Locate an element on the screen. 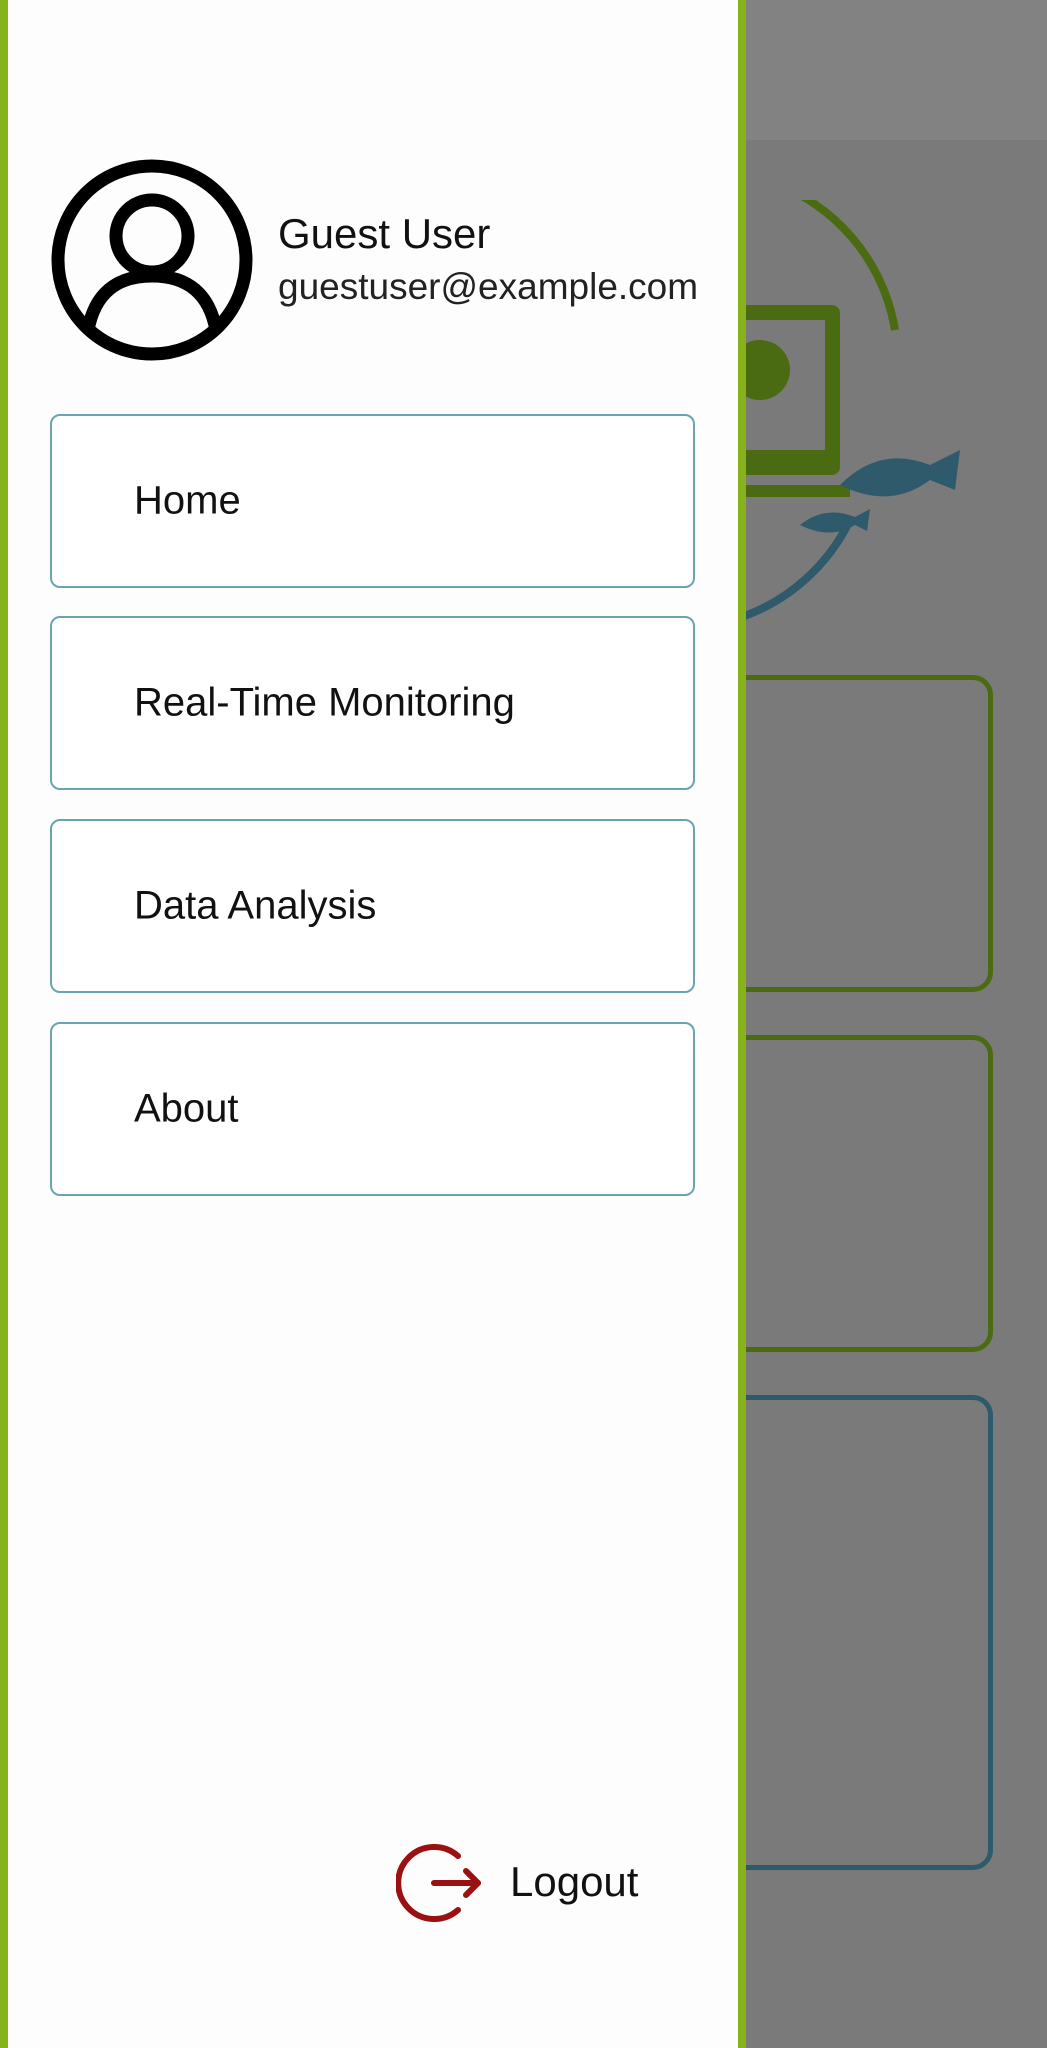 The width and height of the screenshot is (1047, 2048). menu-item-label: Data Analysis is located at coordinates (255, 905).